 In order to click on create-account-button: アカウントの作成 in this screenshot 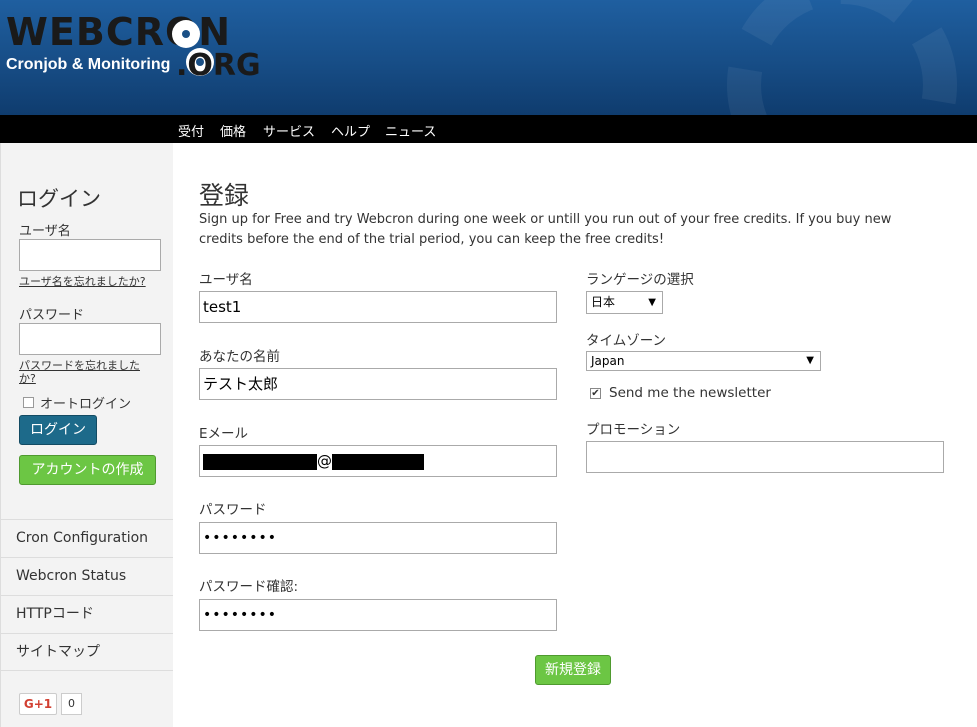, I will do `click(87, 470)`.